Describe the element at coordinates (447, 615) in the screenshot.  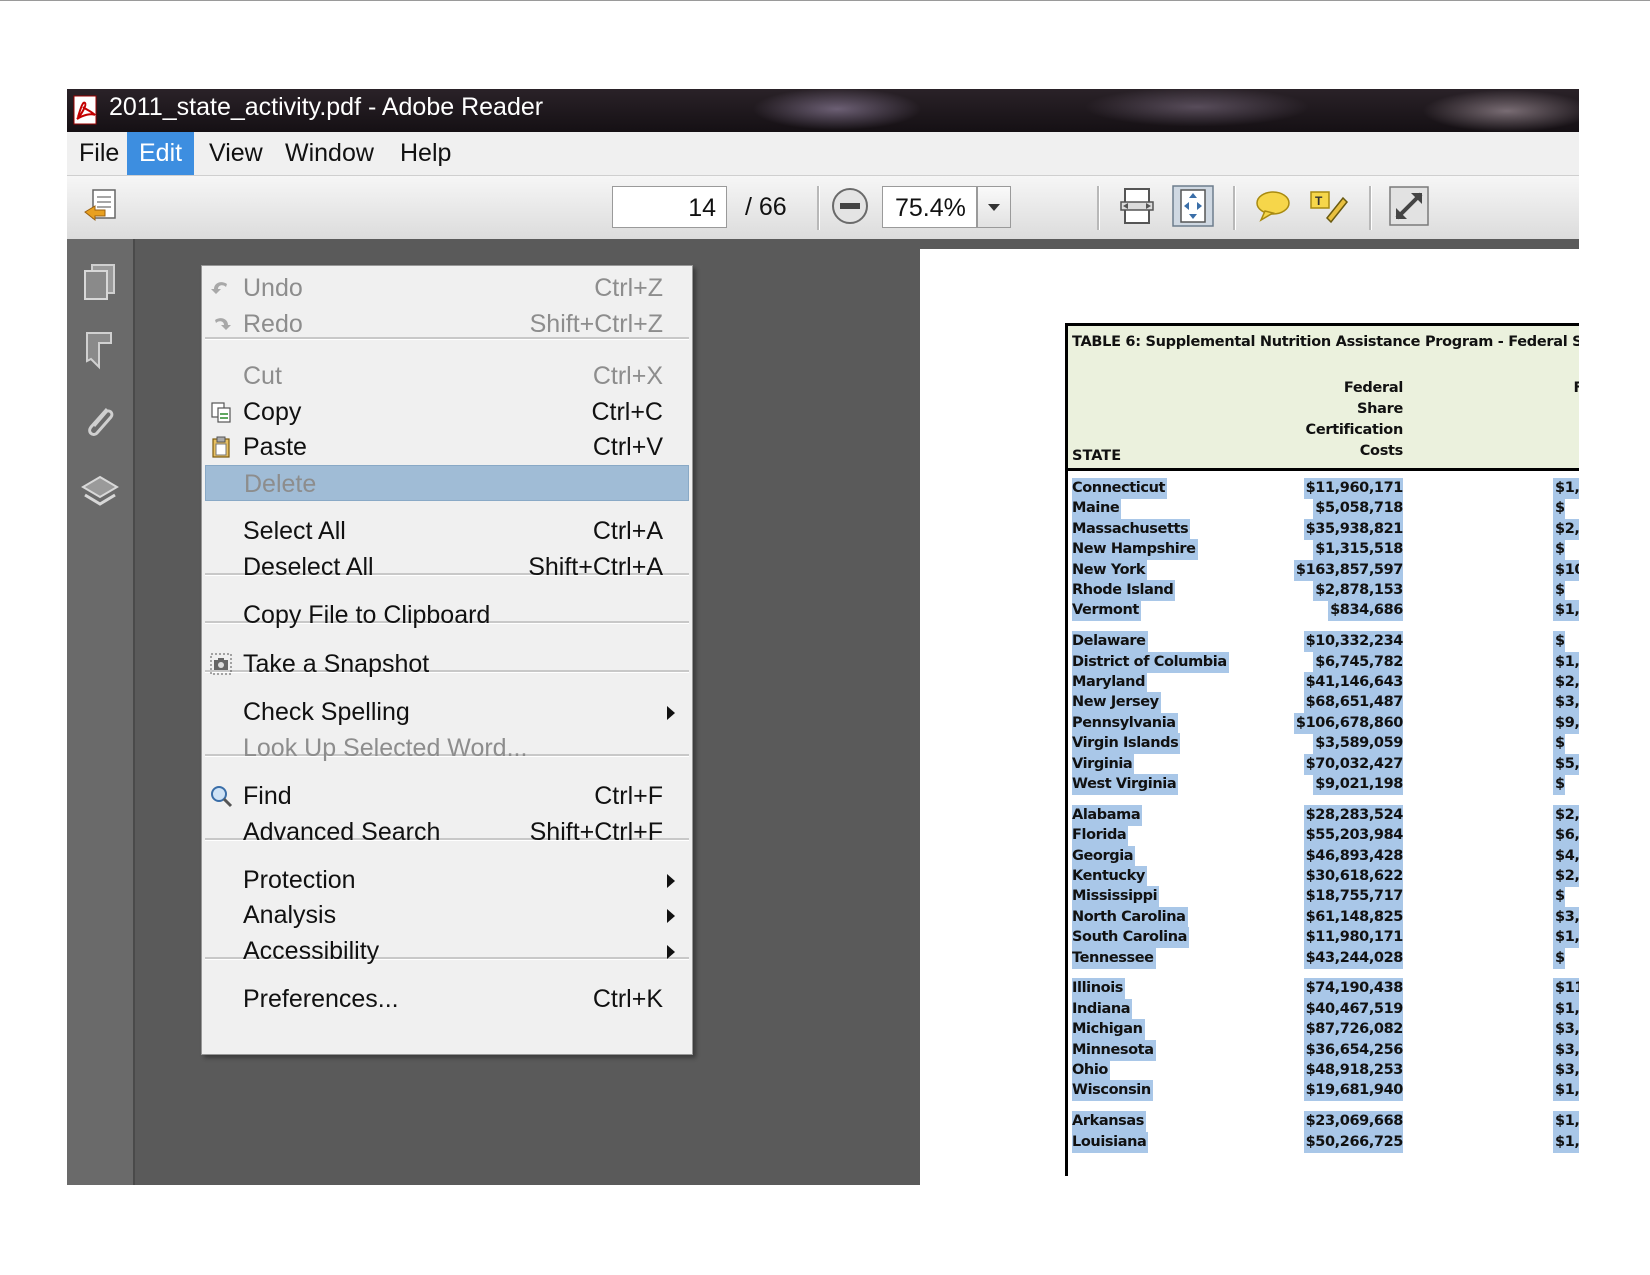
I see `menu-item-copy-file-to-clipboard: Copy File to Clipboard` at that location.